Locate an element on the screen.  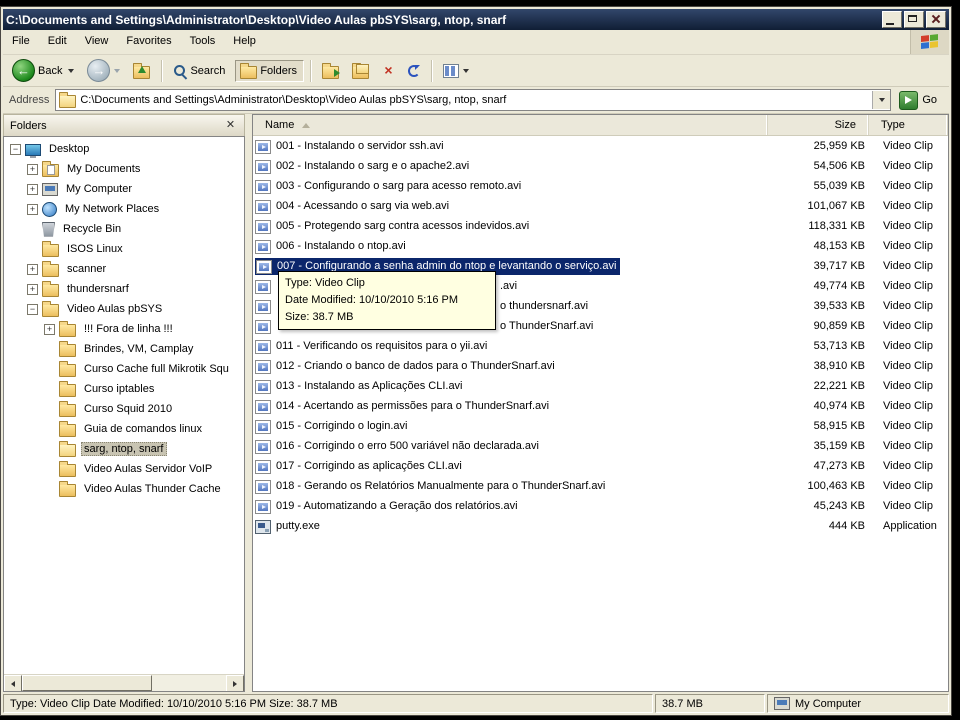
pane-splitter is located at coordinates (248, 403).